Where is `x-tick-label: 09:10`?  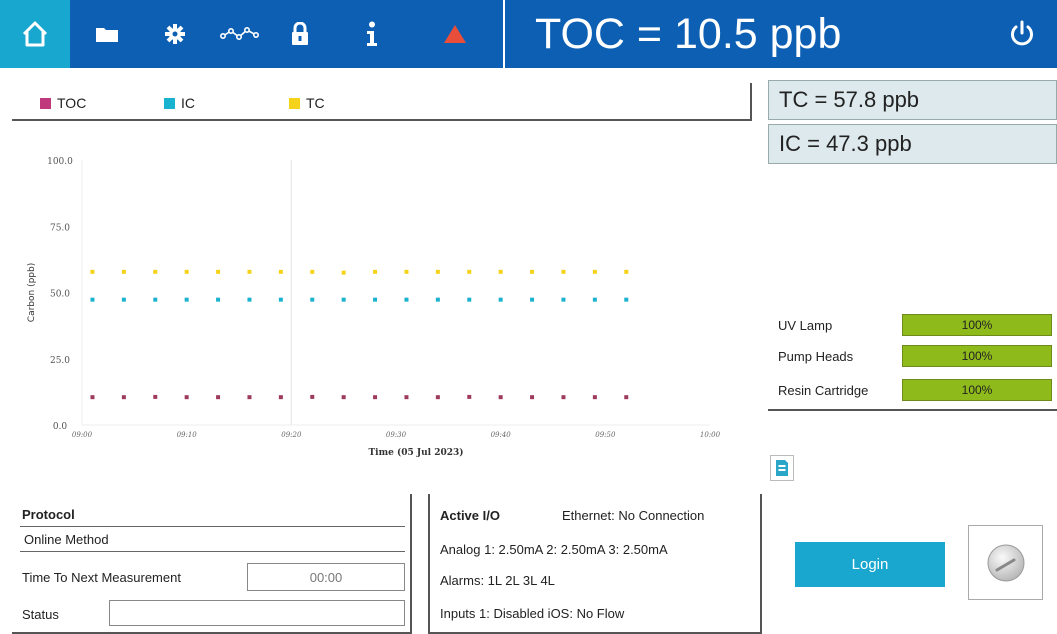 x-tick-label: 09:10 is located at coordinates (187, 435).